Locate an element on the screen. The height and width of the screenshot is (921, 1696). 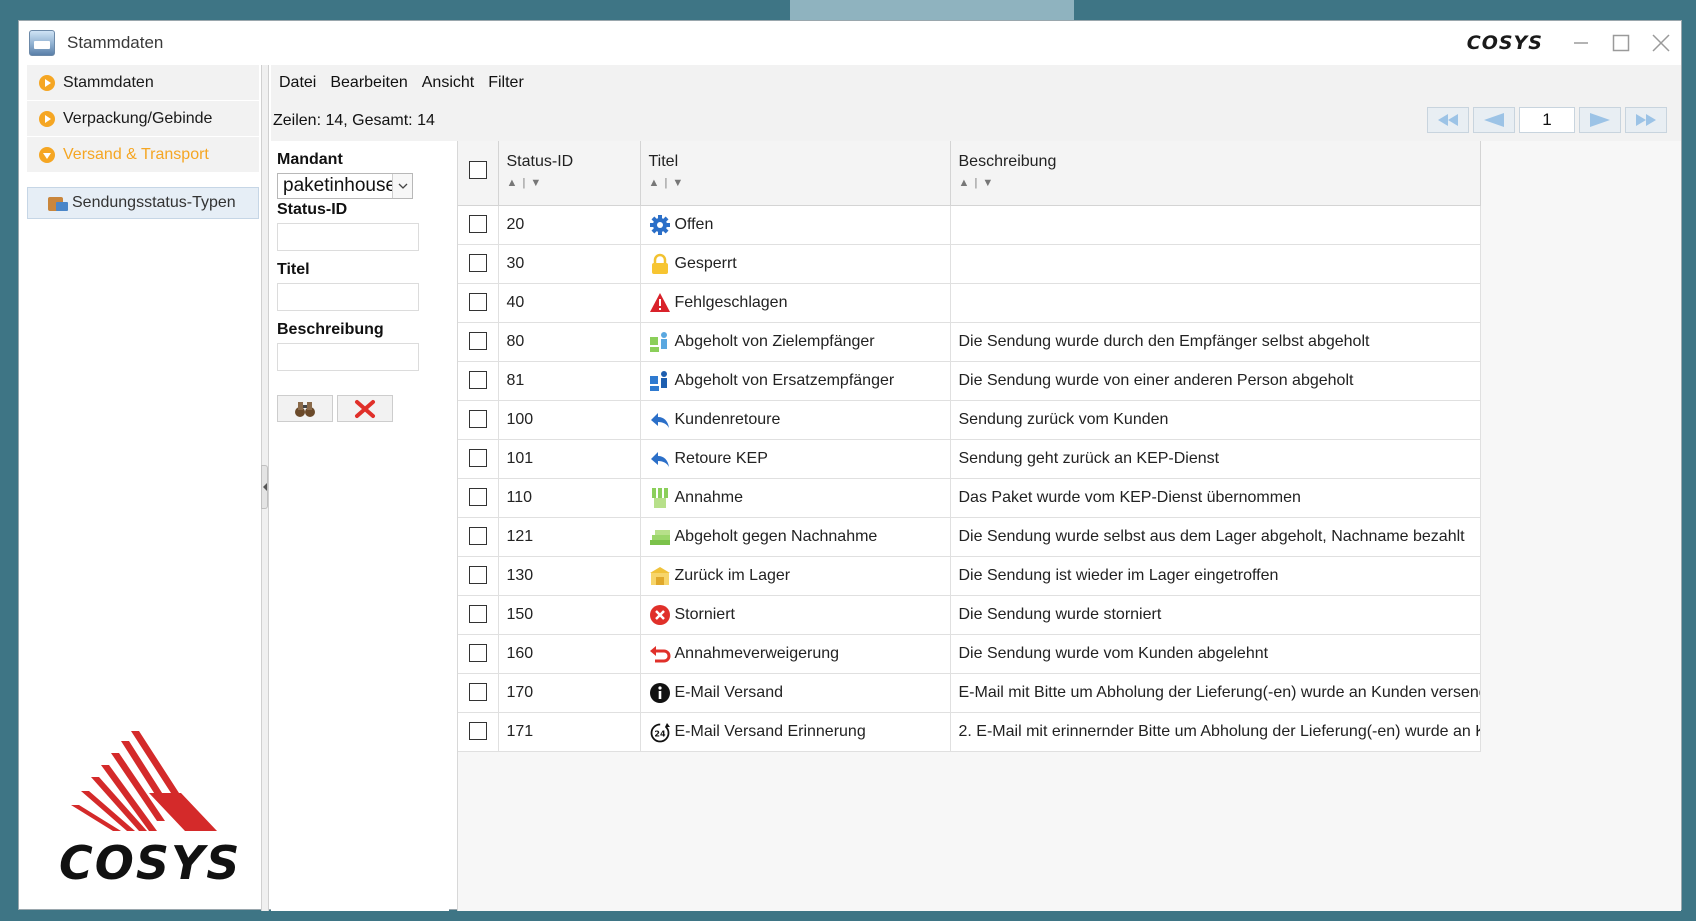
column-header-beschreibung: Beschreibung ▲ | ▼ is located at coordinates (1215, 173).